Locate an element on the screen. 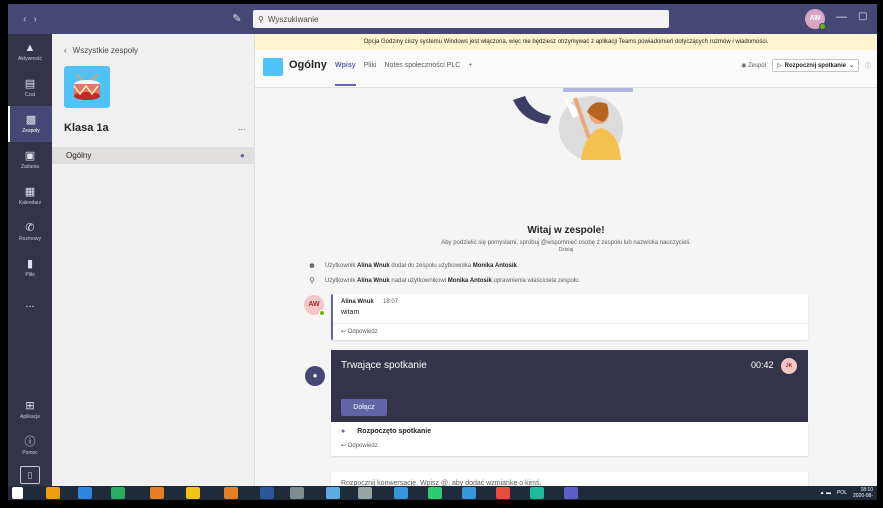 Image resolution: width=883 pixels, height=508 pixels. ongoing-meeting-card: Trwające spotkanie 00:42 JK Dołącz is located at coordinates (569, 386).